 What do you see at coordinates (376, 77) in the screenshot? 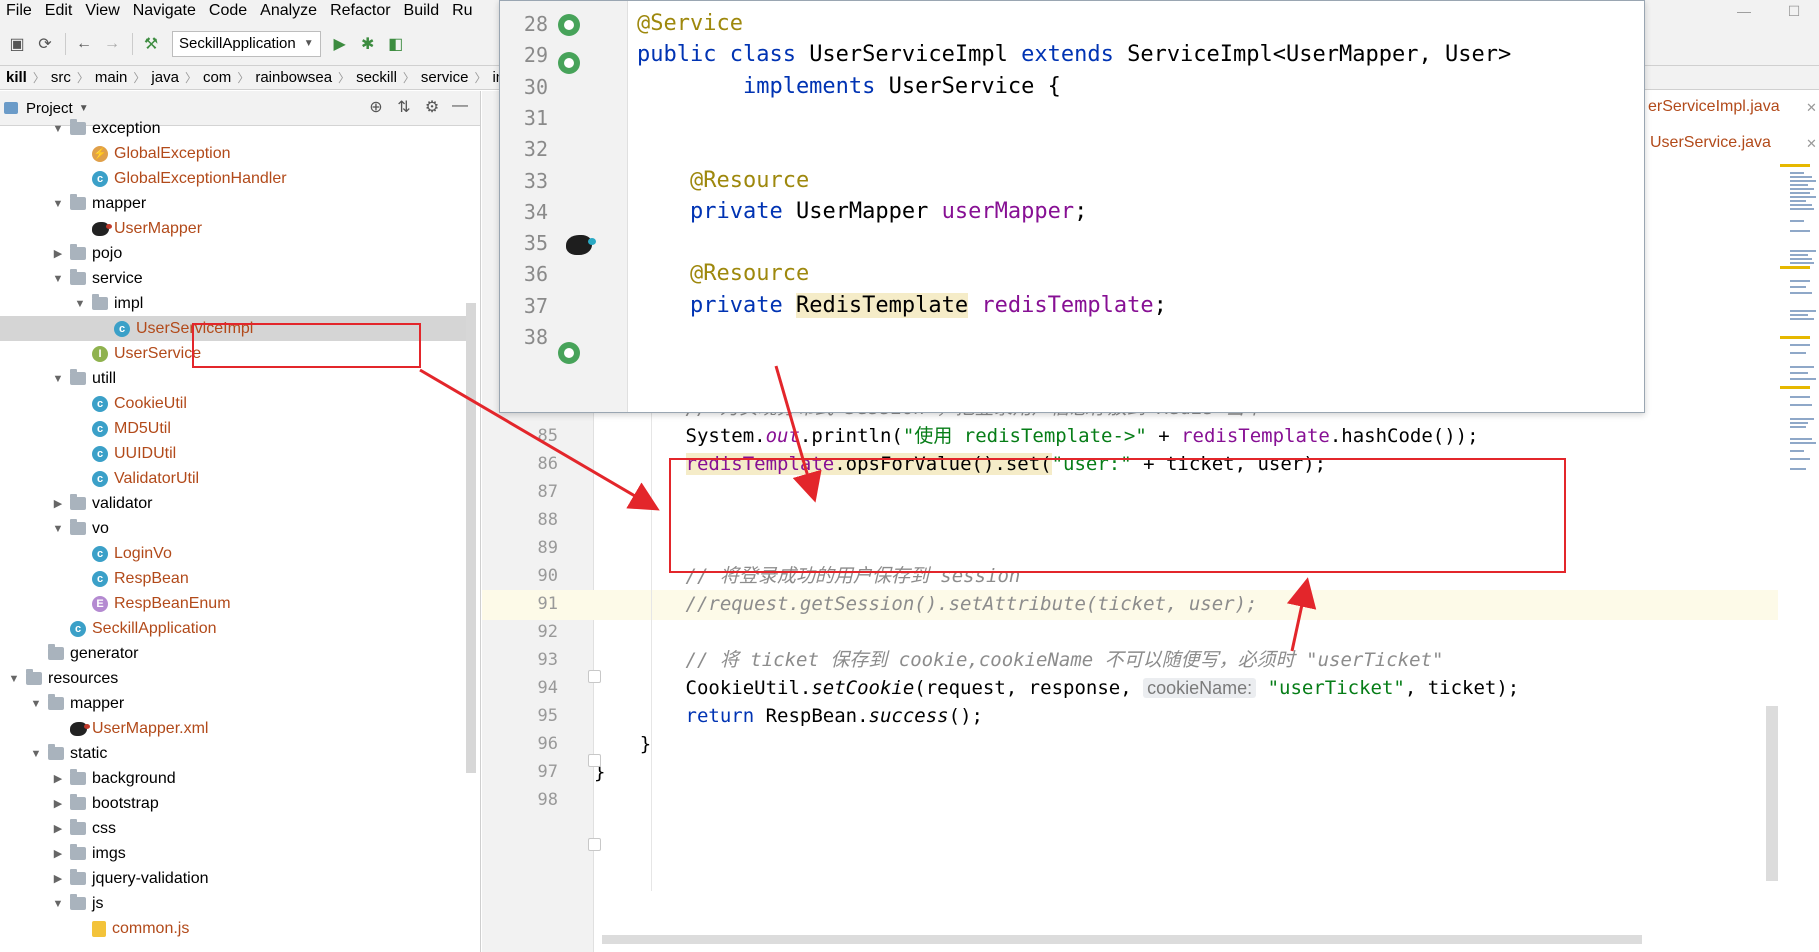
I see `breadcrumb-item: seckill` at bounding box center [376, 77].